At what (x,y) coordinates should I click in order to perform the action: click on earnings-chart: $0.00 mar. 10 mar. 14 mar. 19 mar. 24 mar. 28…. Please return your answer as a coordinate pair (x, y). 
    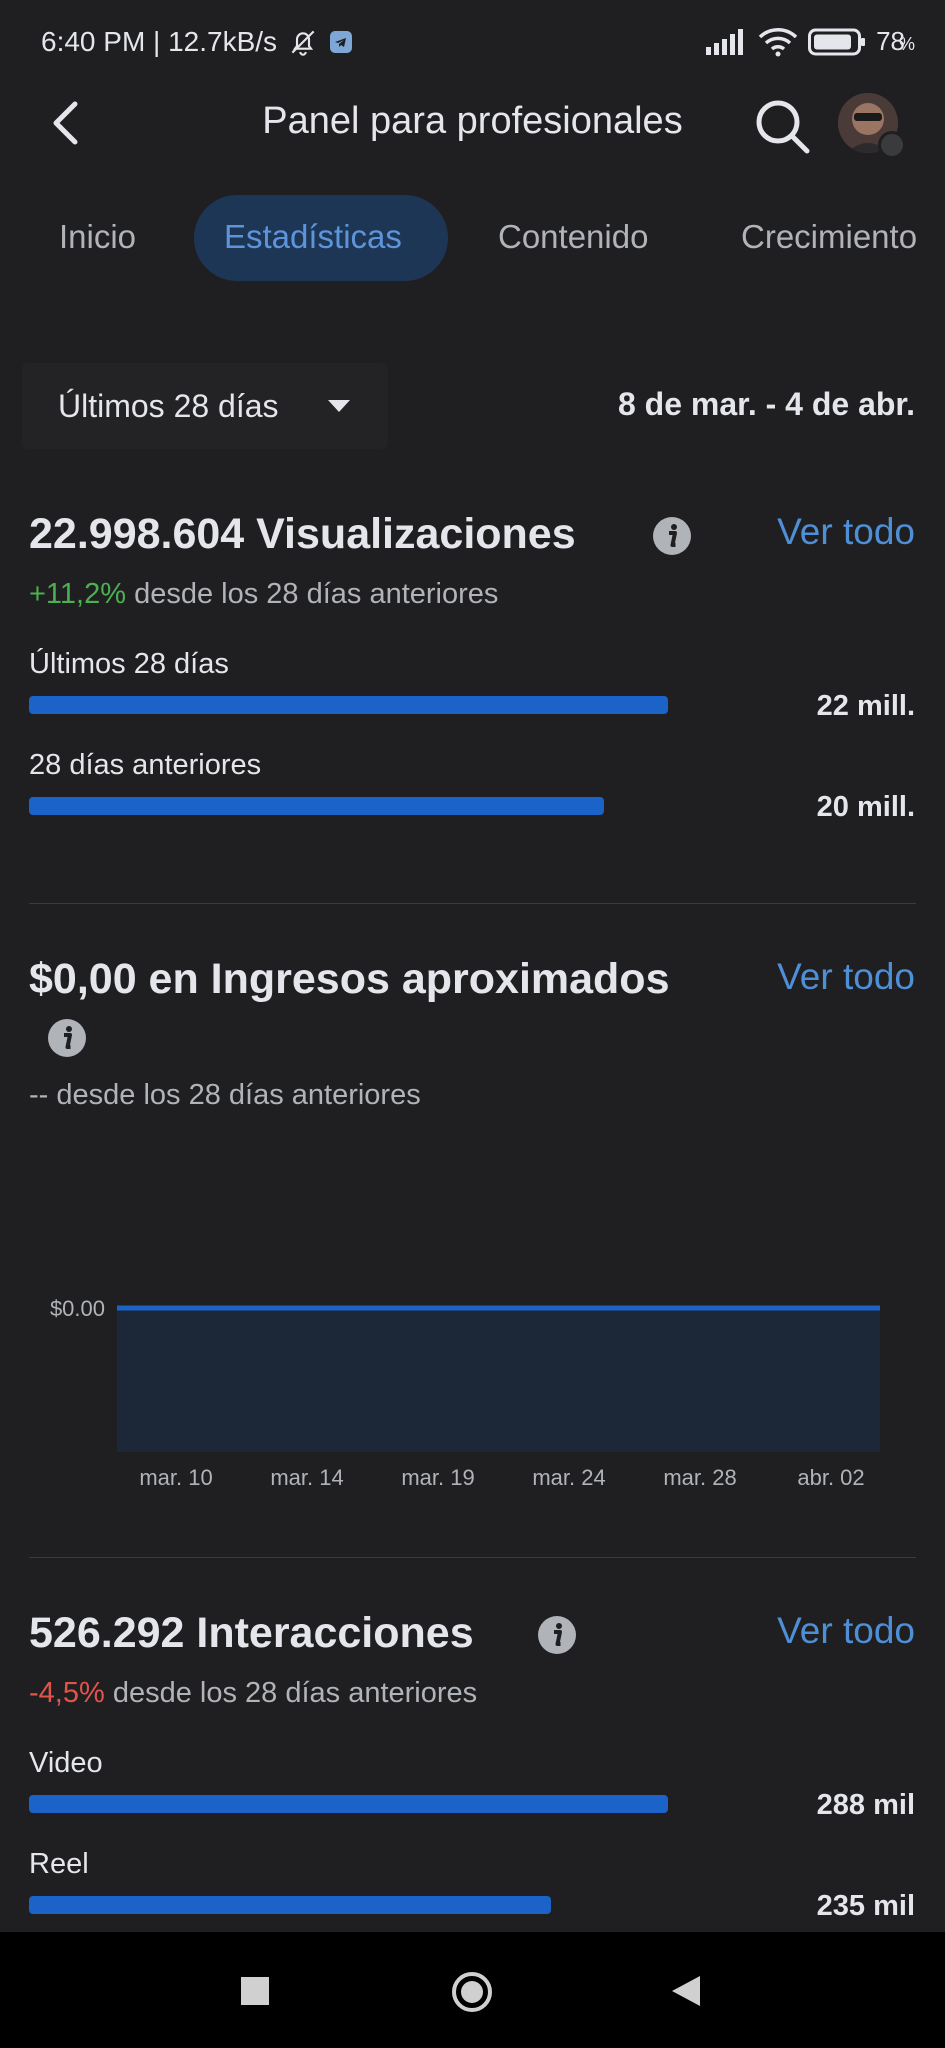
    Looking at the image, I should click on (465, 1393).